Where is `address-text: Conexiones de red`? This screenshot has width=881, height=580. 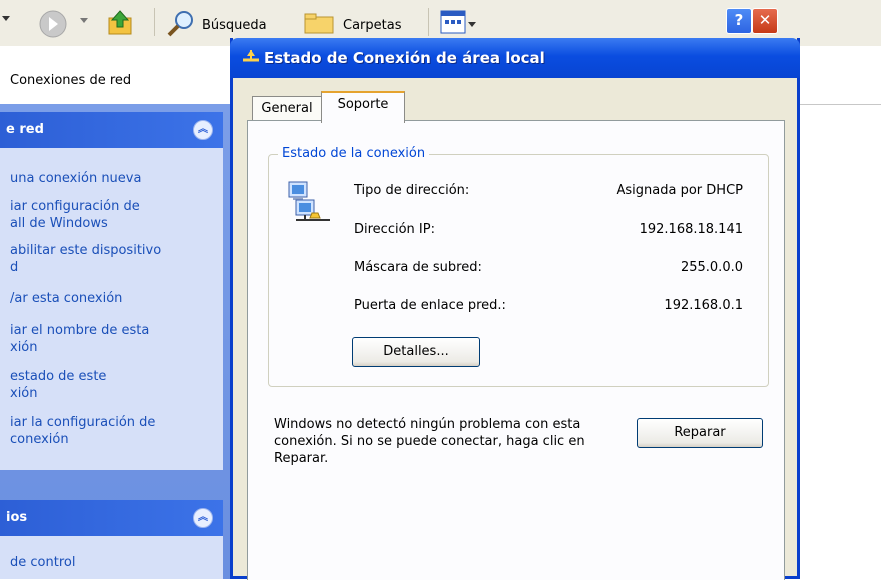
address-text: Conexiones de red is located at coordinates (71, 80).